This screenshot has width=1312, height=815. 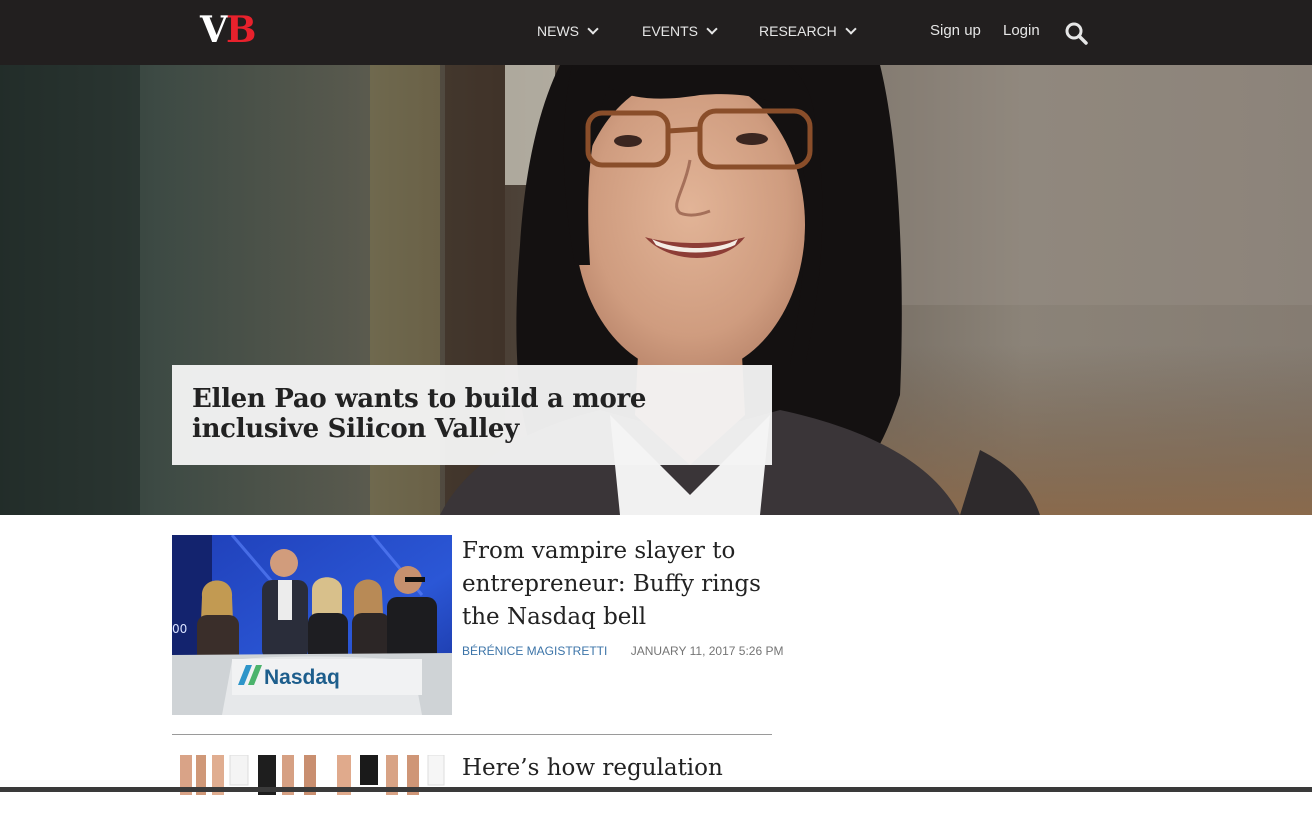 What do you see at coordinates (656, 789) in the screenshot?
I see `window-bottom-edge` at bounding box center [656, 789].